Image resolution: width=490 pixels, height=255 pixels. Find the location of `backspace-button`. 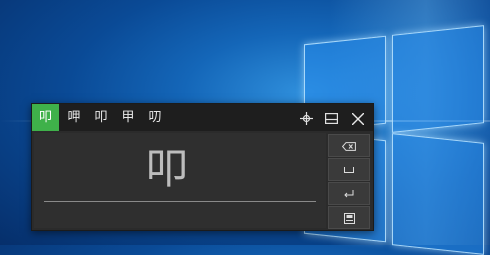

backspace-button is located at coordinates (349, 145).